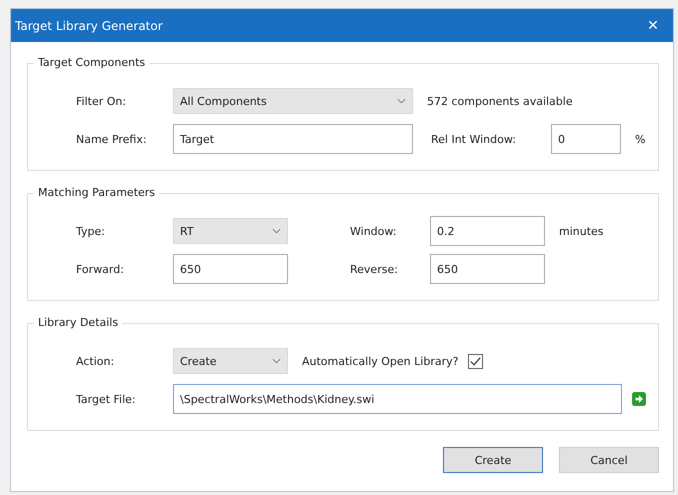 This screenshot has width=678, height=495. I want to click on input-field: 0.2, so click(487, 231).